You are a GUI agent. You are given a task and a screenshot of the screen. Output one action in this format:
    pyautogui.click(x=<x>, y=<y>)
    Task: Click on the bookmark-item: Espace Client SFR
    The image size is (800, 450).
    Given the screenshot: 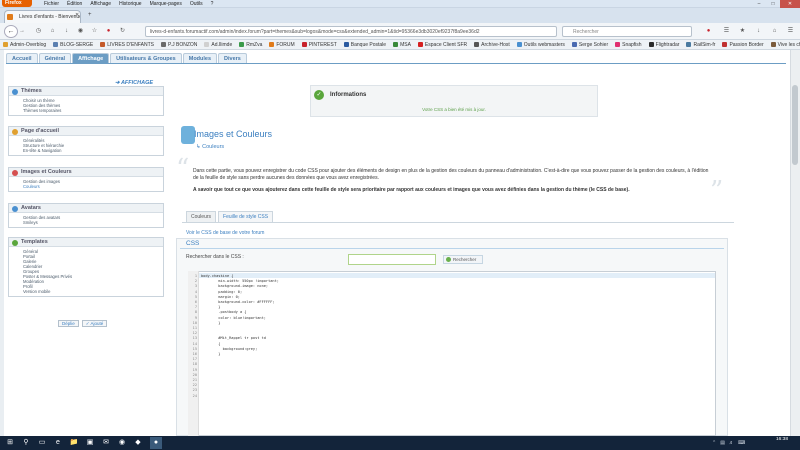 What is the action you would take?
    pyautogui.click(x=442, y=44)
    